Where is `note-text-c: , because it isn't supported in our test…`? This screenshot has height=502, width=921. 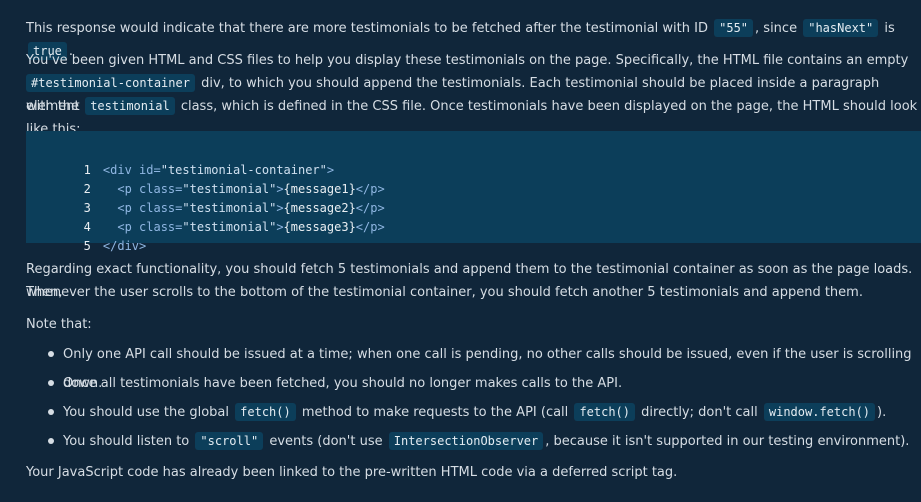 note-text-c: , because it isn't supported in our test… is located at coordinates (727, 441).